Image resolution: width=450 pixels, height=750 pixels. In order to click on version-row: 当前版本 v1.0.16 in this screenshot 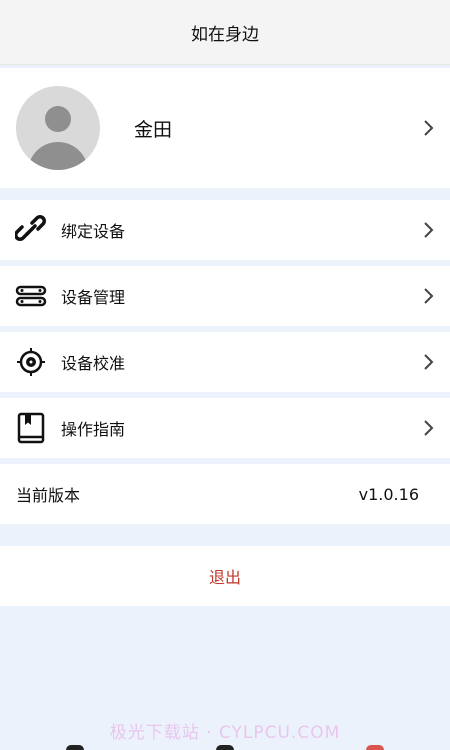, I will do `click(225, 494)`.